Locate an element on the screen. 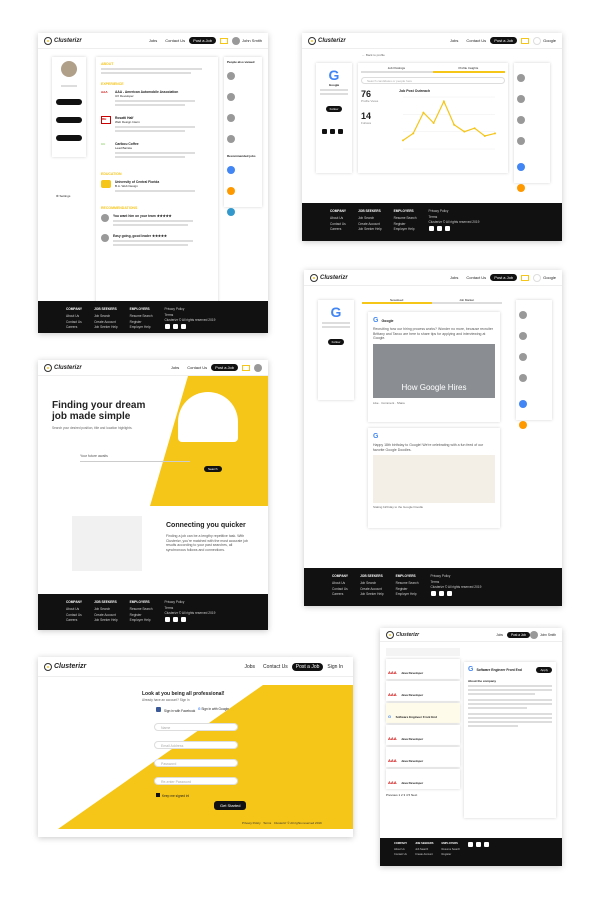 The height and width of the screenshot is (900, 600). terms-link: Terms is located at coordinates (267, 823).